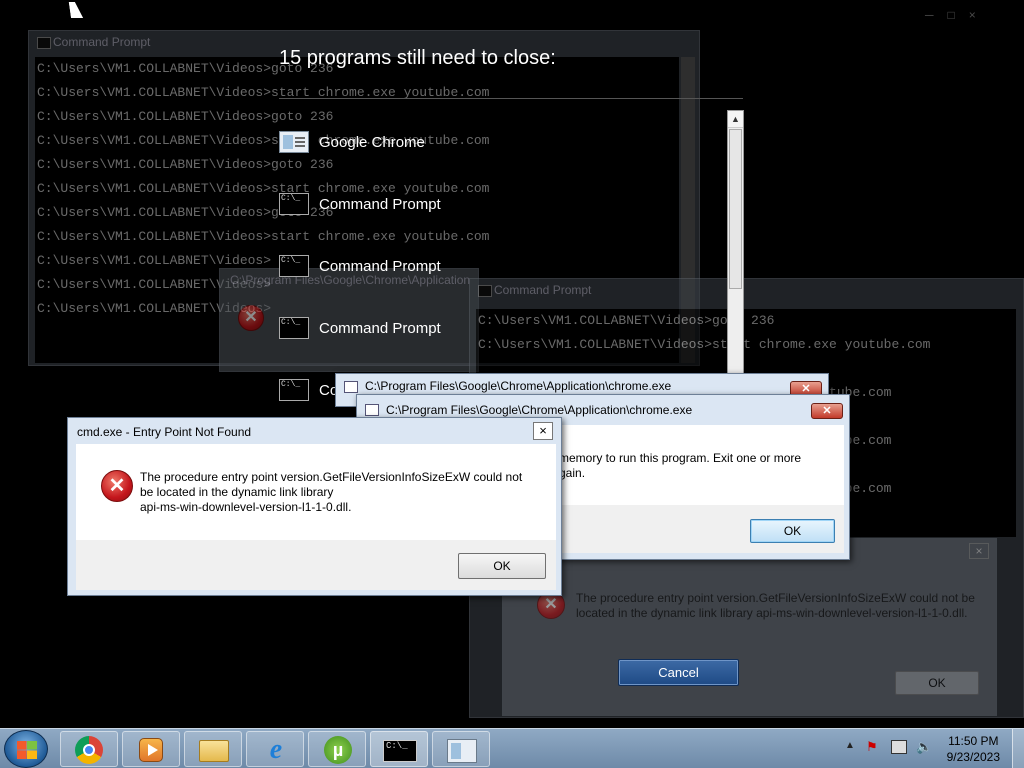  Describe the element at coordinates (76, 10) in the screenshot. I see `mouse-cursor` at that location.